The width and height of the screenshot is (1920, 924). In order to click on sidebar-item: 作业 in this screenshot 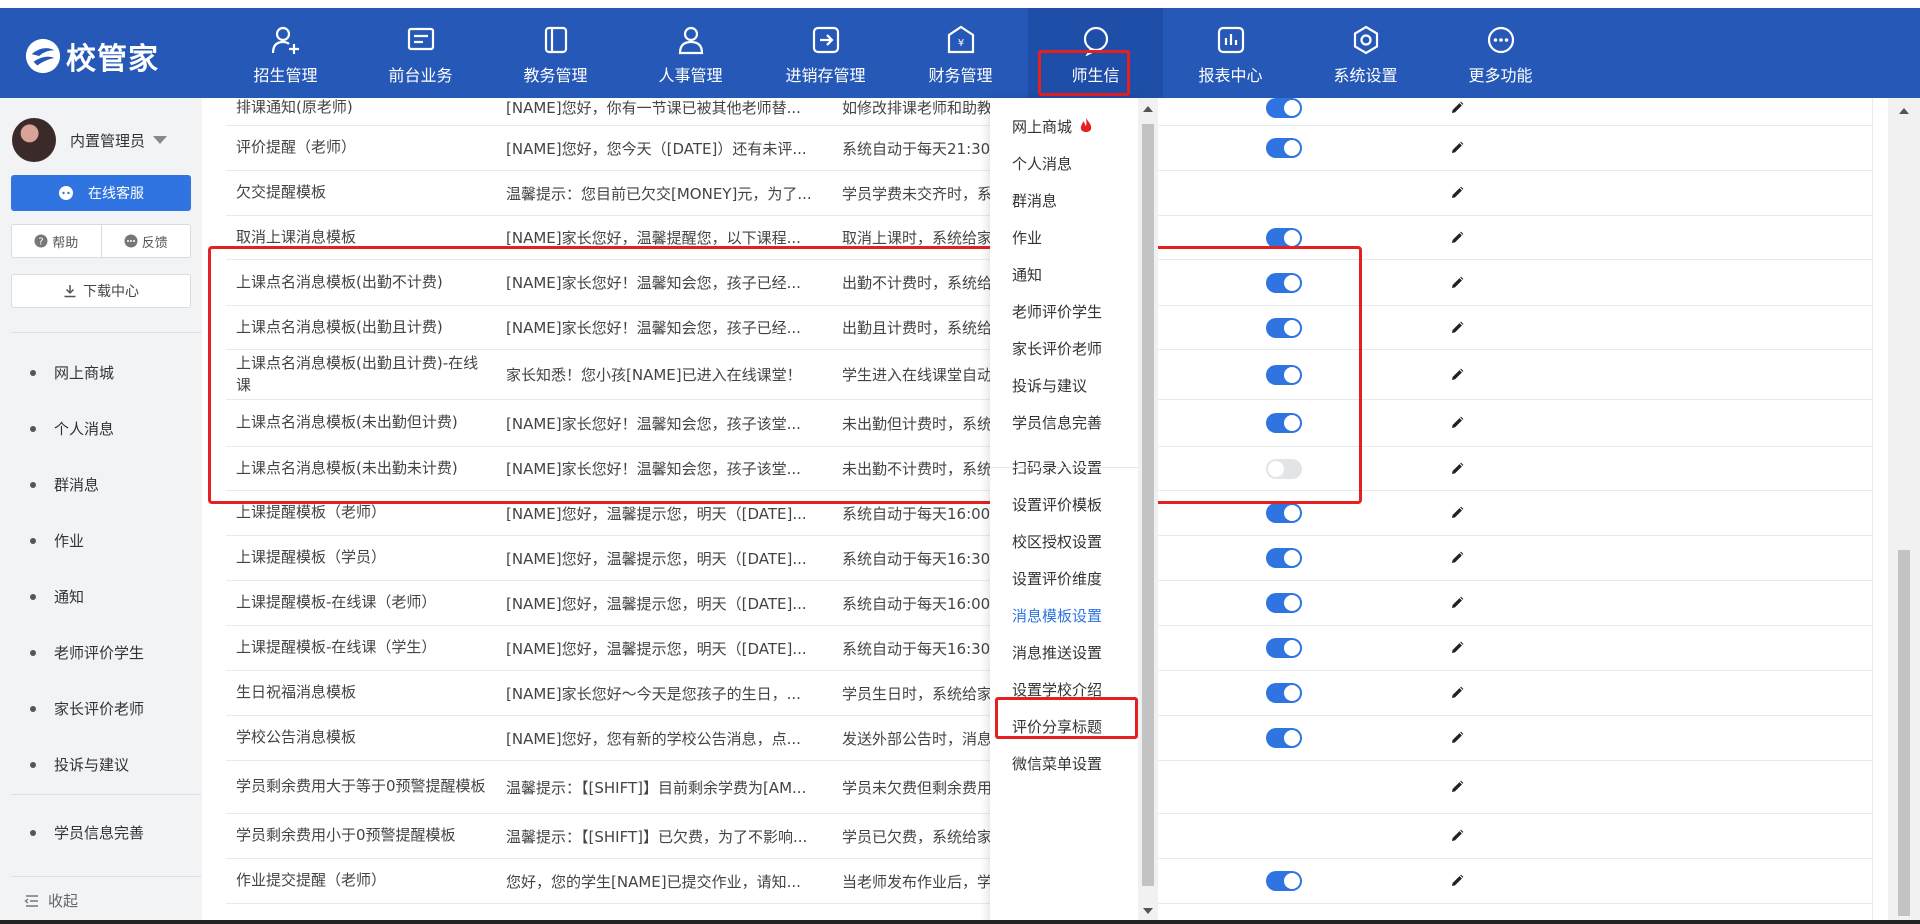, I will do `click(57, 540)`.